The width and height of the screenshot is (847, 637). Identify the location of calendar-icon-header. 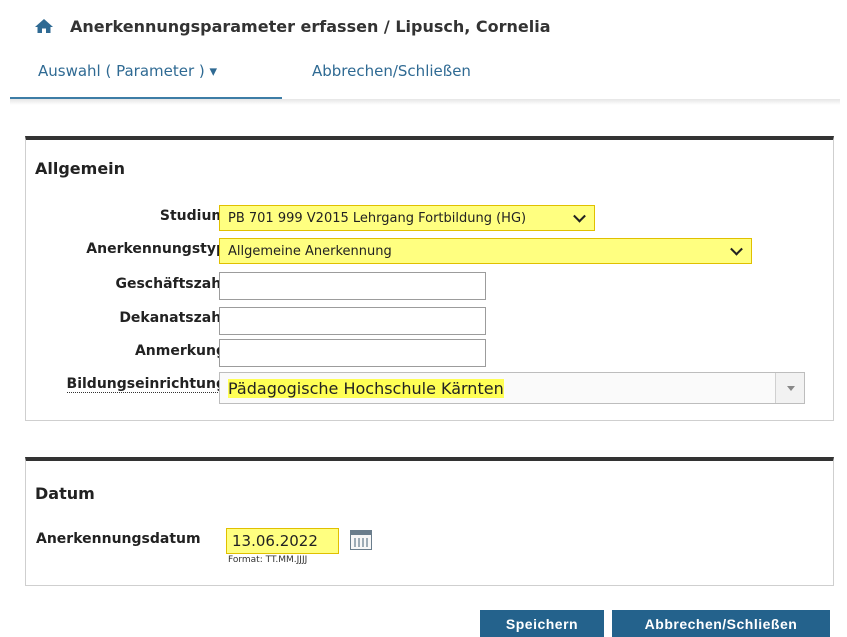
(361, 533).